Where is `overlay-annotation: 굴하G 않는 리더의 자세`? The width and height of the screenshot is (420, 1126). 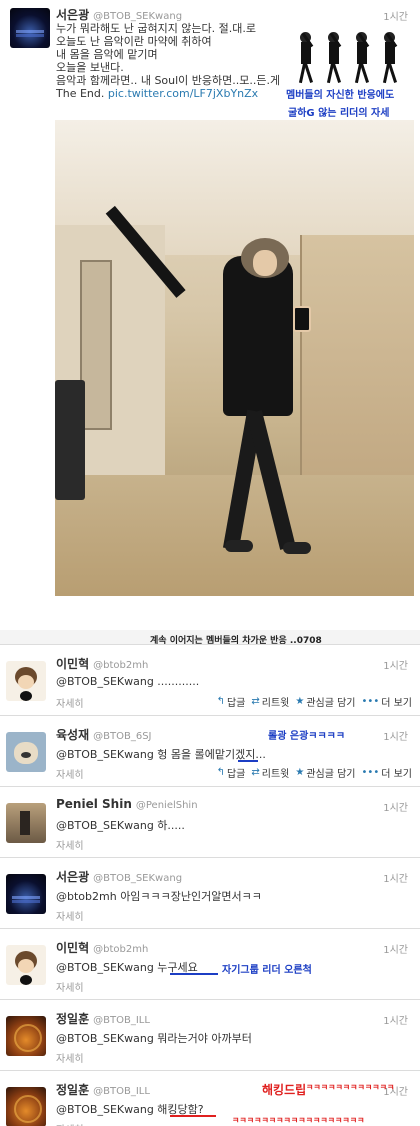 overlay-annotation: 굴하G 않는 리더의 자세 is located at coordinates (339, 113).